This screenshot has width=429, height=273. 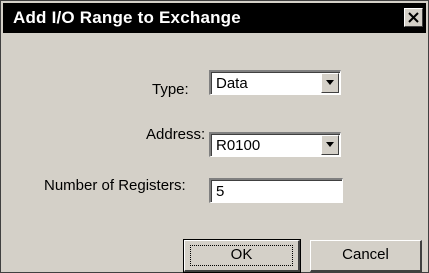 I want to click on cancel-button: Cancel, so click(x=366, y=256).